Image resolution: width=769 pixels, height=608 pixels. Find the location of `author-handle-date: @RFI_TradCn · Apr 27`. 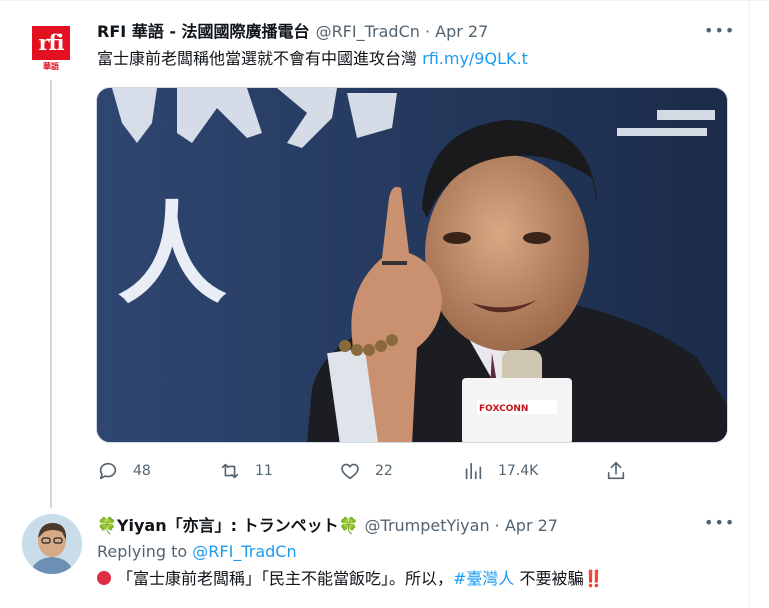

author-handle-date: @RFI_TradCn · Apr 27 is located at coordinates (402, 31).